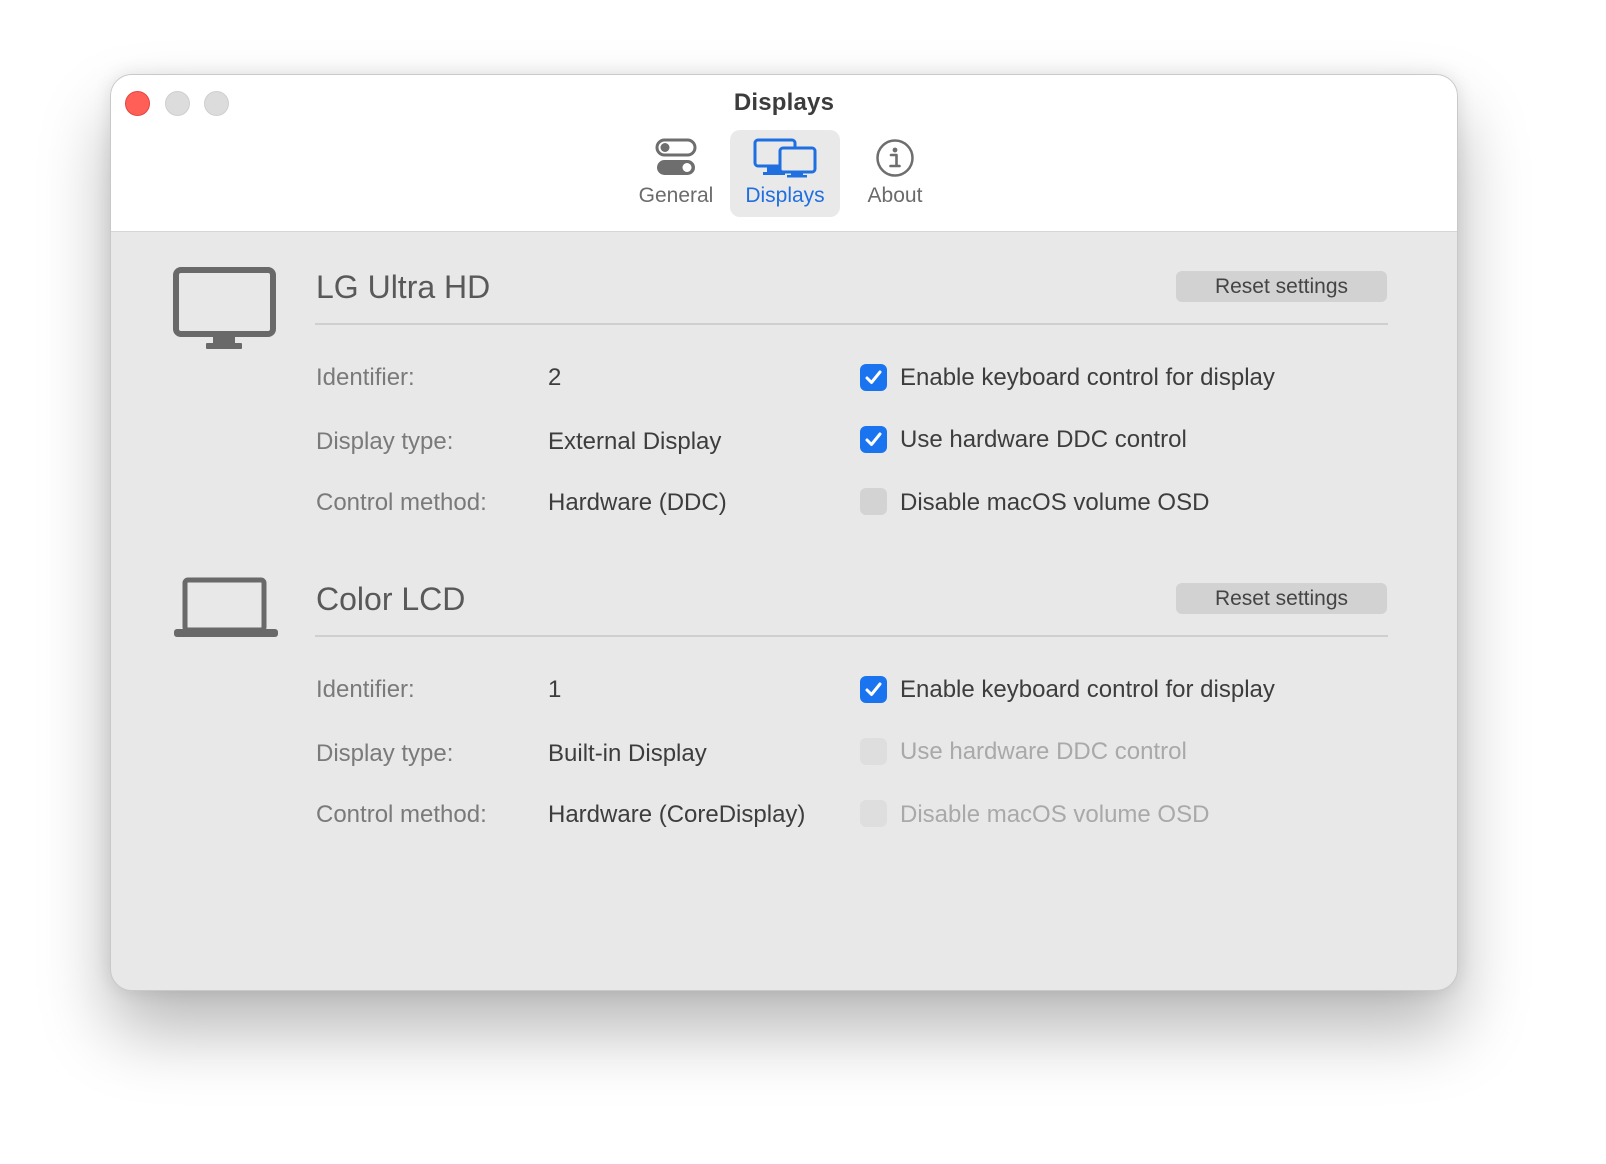 The width and height of the screenshot is (1606, 1164). What do you see at coordinates (391, 599) in the screenshot?
I see `display-name: Color LCD` at bounding box center [391, 599].